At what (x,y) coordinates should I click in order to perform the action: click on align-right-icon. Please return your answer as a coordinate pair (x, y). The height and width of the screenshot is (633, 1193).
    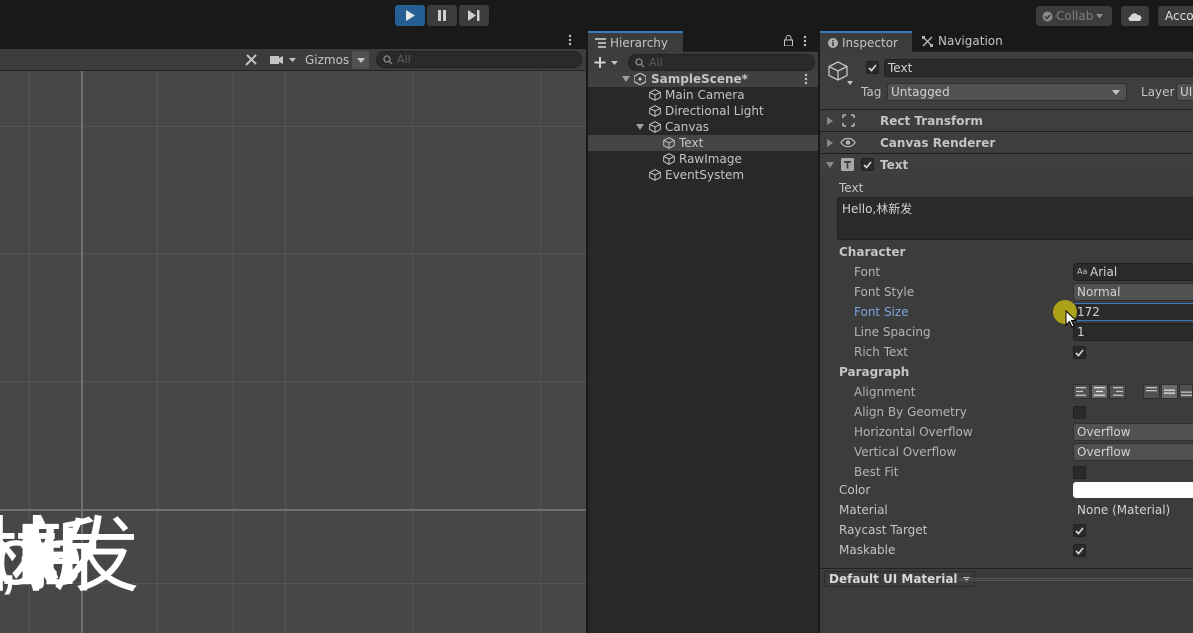
    Looking at the image, I should click on (1118, 391).